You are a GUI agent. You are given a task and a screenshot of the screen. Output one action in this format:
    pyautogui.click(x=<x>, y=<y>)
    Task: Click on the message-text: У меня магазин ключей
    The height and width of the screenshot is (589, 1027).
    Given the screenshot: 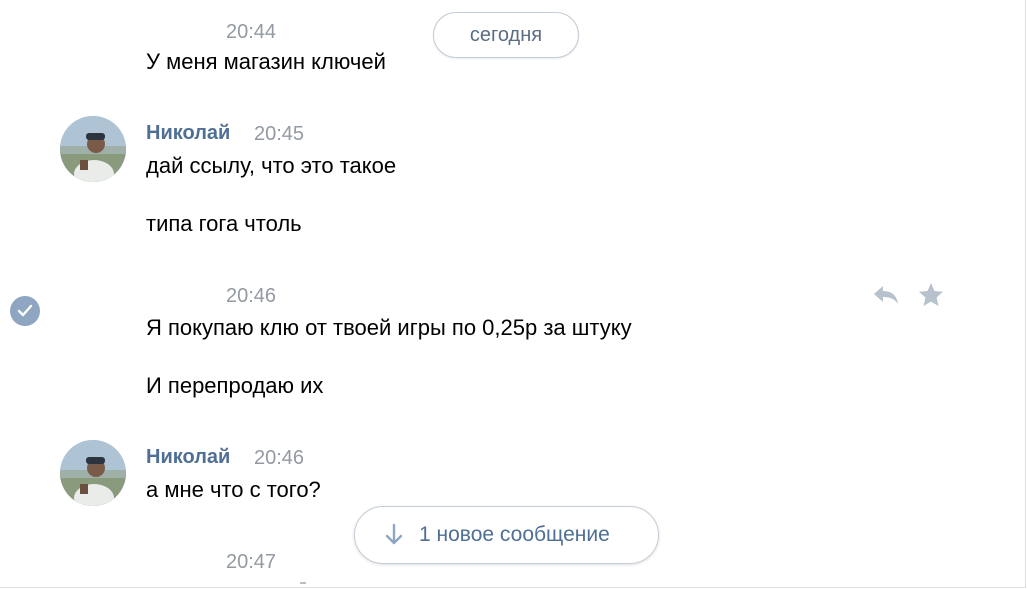 What is the action you would take?
    pyautogui.click(x=266, y=61)
    